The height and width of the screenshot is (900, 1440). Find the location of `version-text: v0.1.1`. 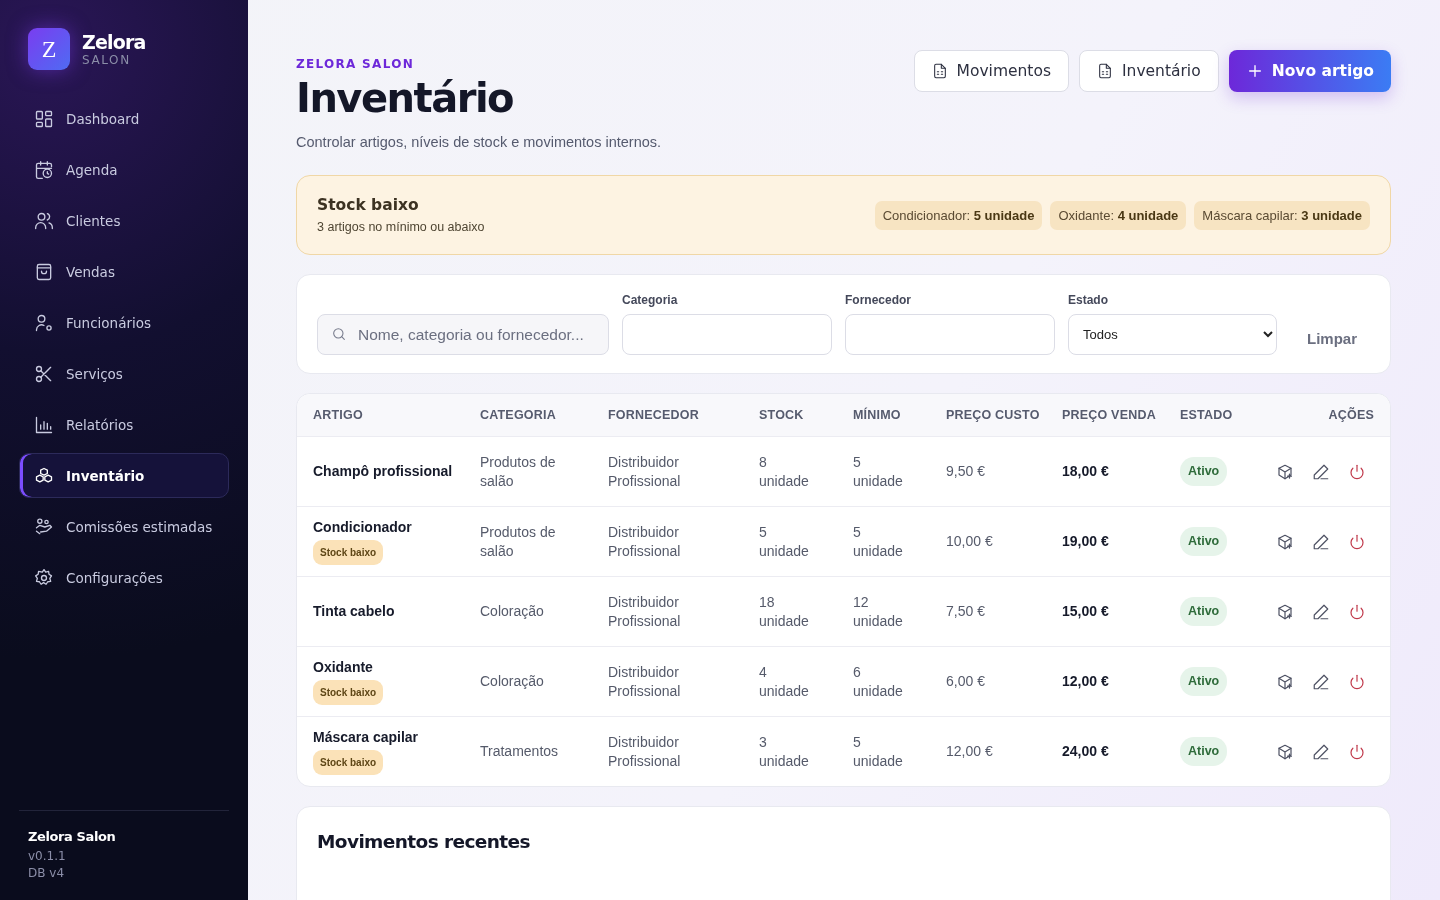

version-text: v0.1.1 is located at coordinates (47, 856).